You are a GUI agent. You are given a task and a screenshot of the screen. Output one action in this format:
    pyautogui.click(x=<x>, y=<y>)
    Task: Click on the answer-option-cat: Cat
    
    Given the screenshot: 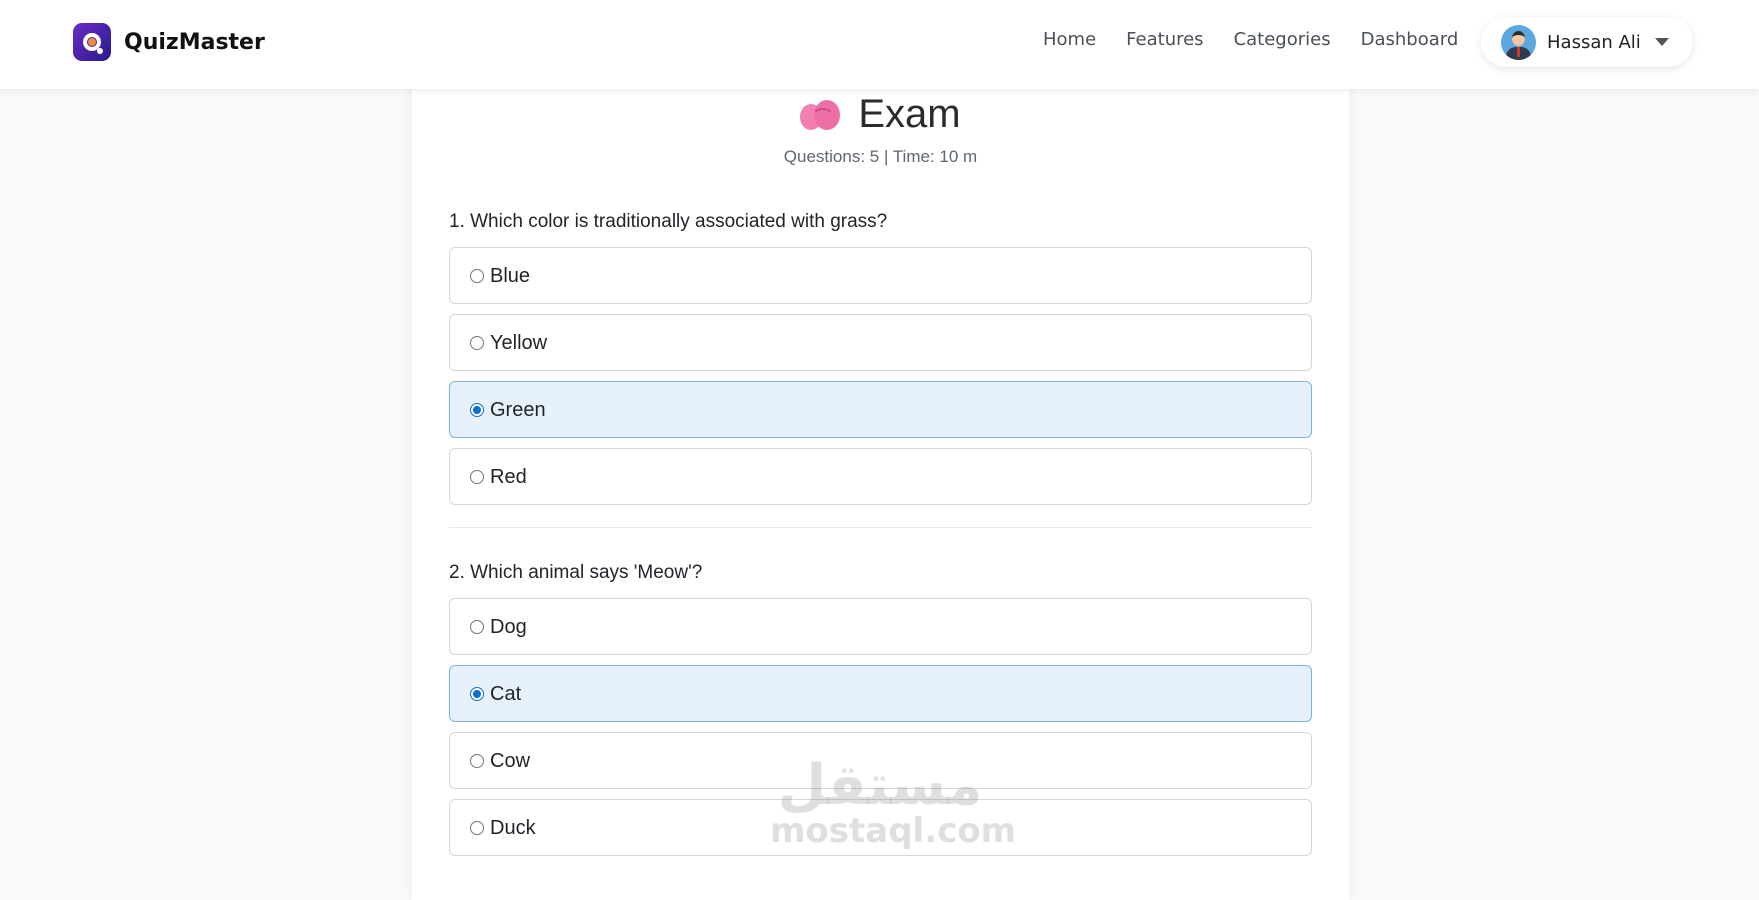 What is the action you would take?
    pyautogui.click(x=880, y=693)
    